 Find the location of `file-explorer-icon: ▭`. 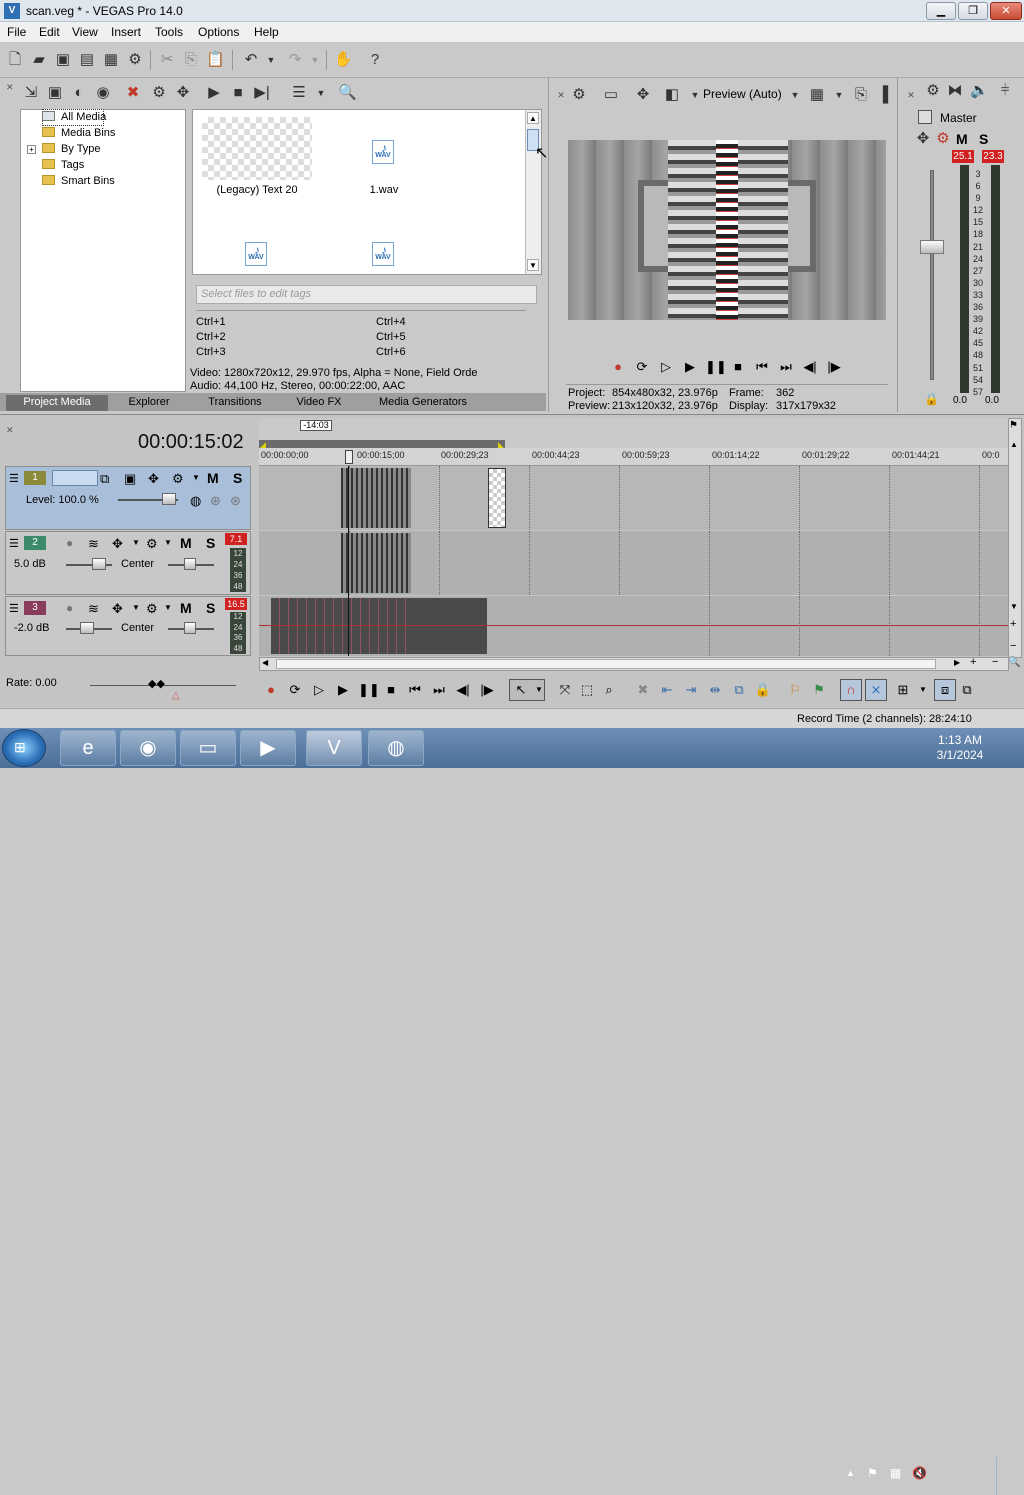

file-explorer-icon: ▭ is located at coordinates (208, 748).